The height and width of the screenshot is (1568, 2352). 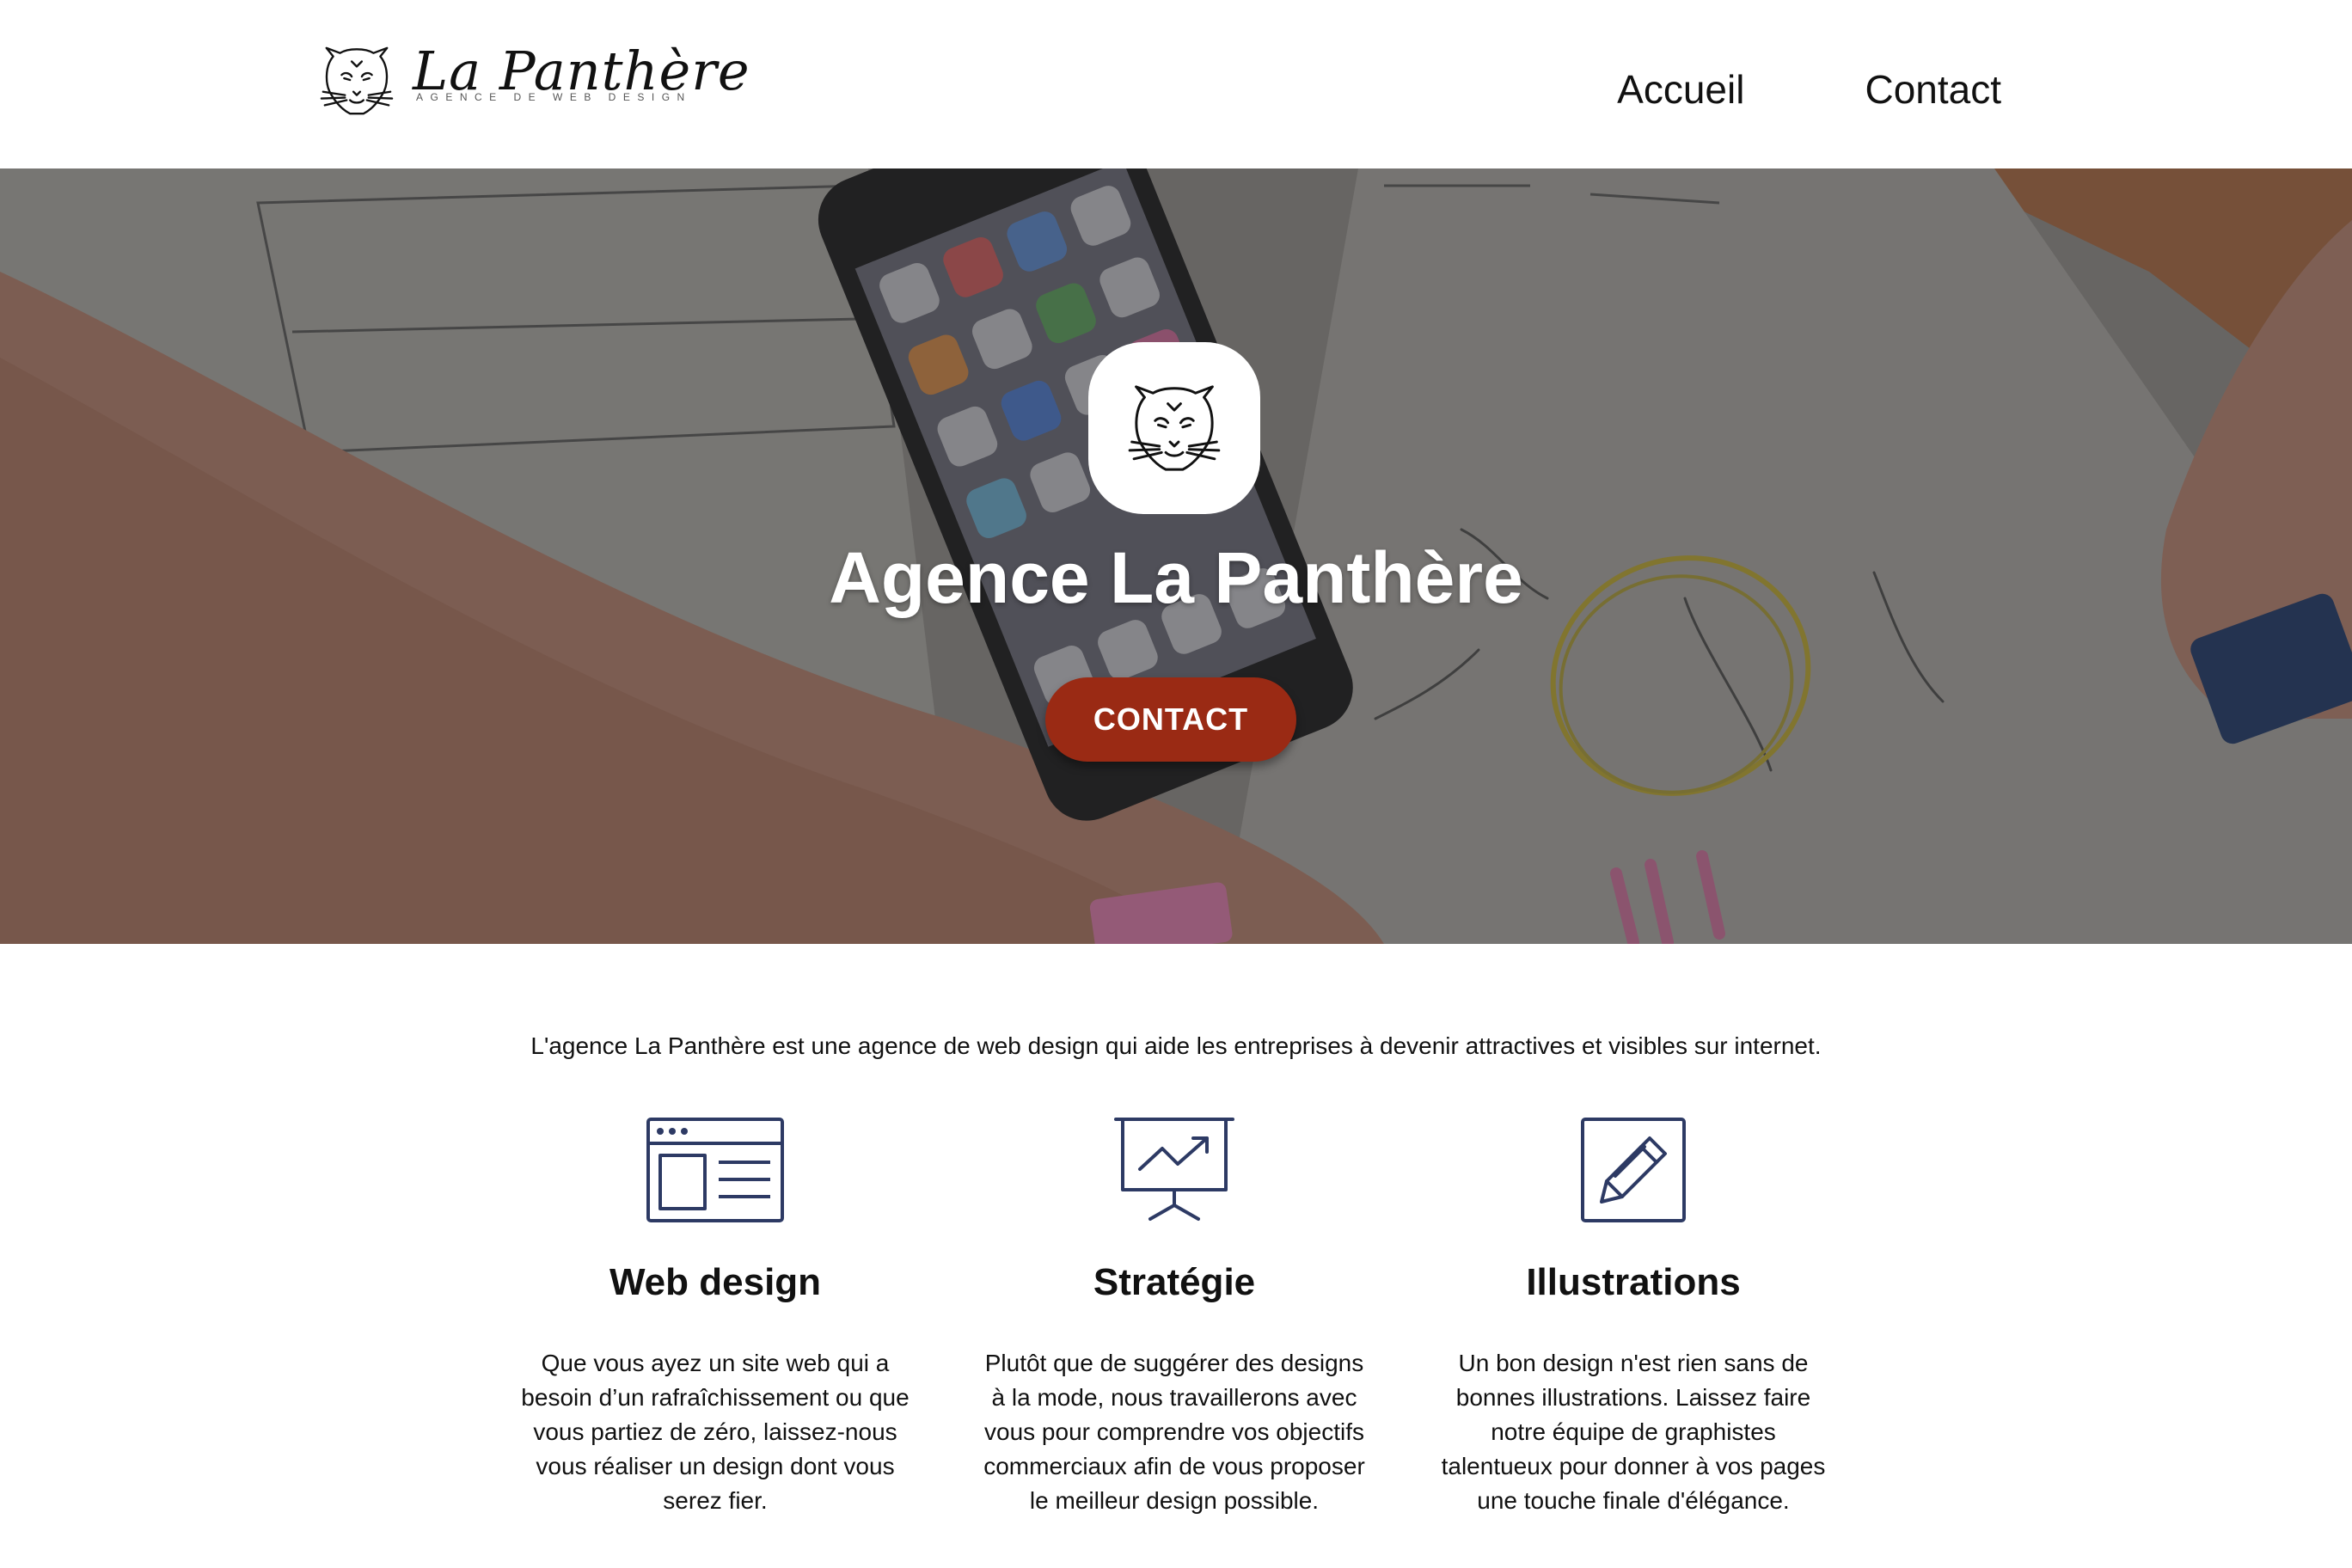 I want to click on logo-wordmark: La Panthère AGENCE DE WEB DESIGN, so click(x=581, y=72).